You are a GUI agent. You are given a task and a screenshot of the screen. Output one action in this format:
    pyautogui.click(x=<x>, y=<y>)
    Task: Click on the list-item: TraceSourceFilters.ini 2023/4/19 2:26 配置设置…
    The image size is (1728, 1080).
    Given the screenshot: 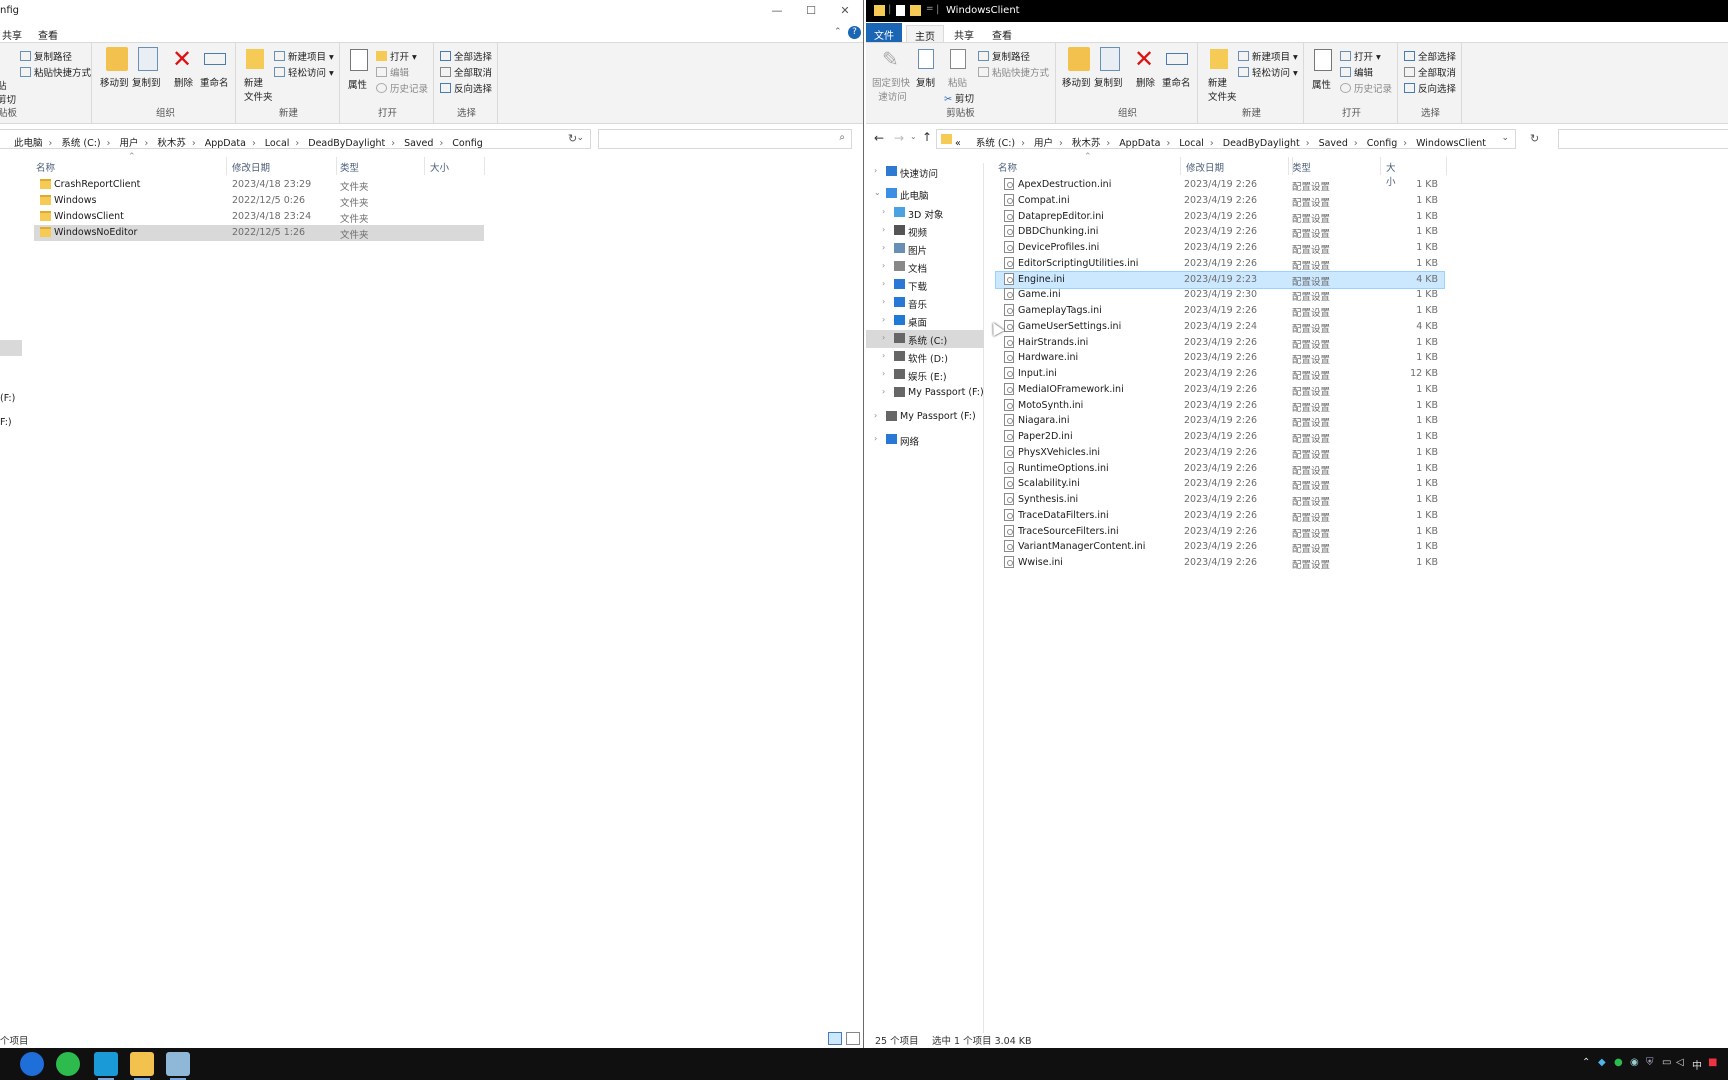 What is the action you would take?
    pyautogui.click(x=1220, y=532)
    